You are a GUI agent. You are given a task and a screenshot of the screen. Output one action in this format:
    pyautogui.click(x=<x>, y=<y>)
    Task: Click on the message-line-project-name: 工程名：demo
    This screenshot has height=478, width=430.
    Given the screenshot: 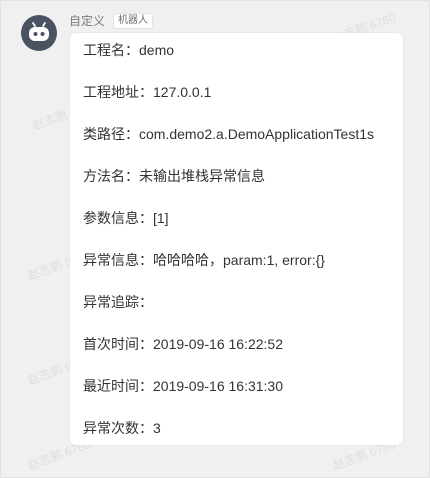 What is the action you would take?
    pyautogui.click(x=129, y=50)
    